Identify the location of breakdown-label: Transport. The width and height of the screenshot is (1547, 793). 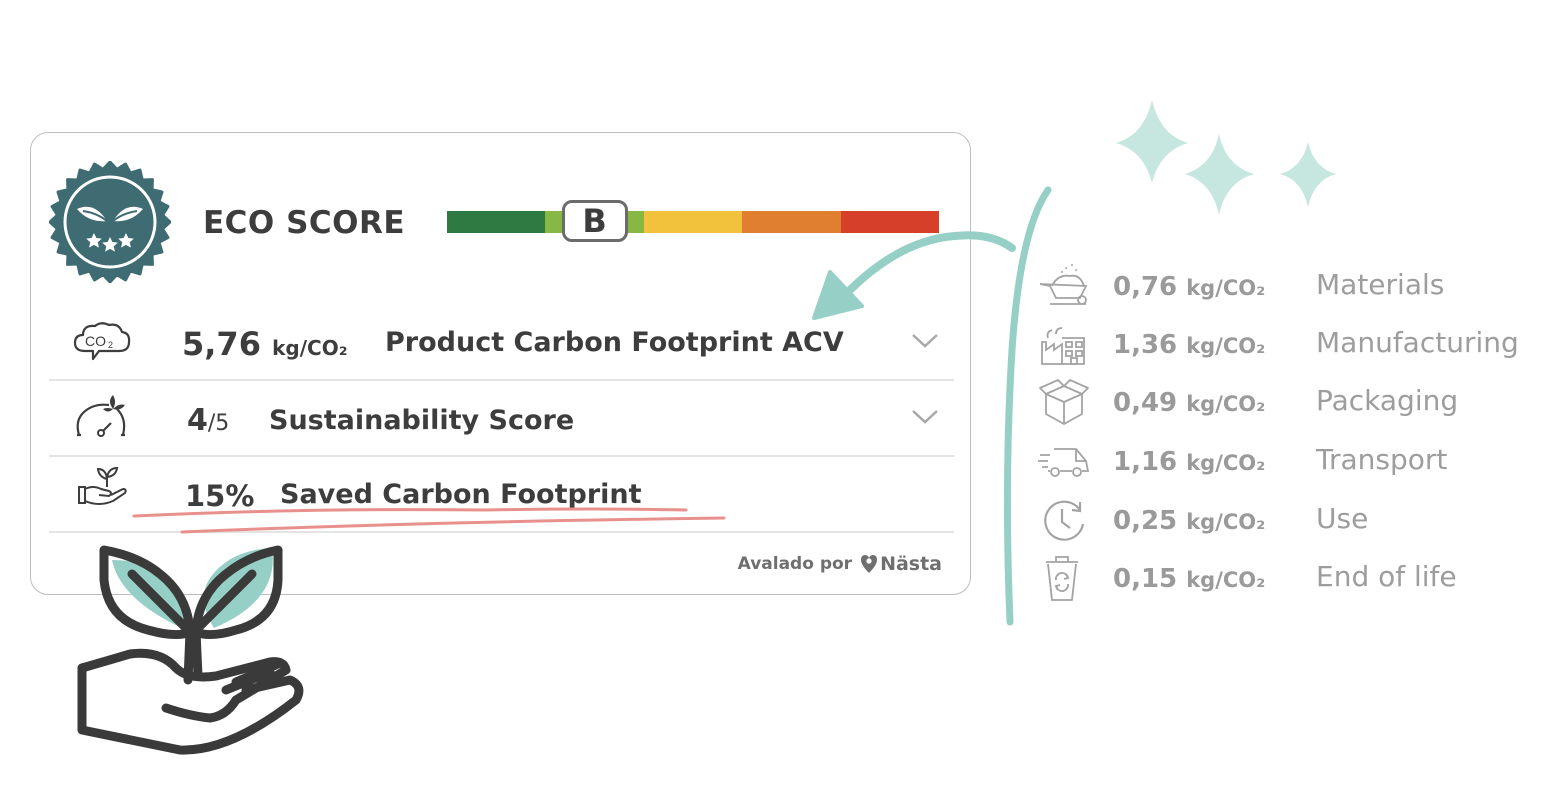
(1382, 459).